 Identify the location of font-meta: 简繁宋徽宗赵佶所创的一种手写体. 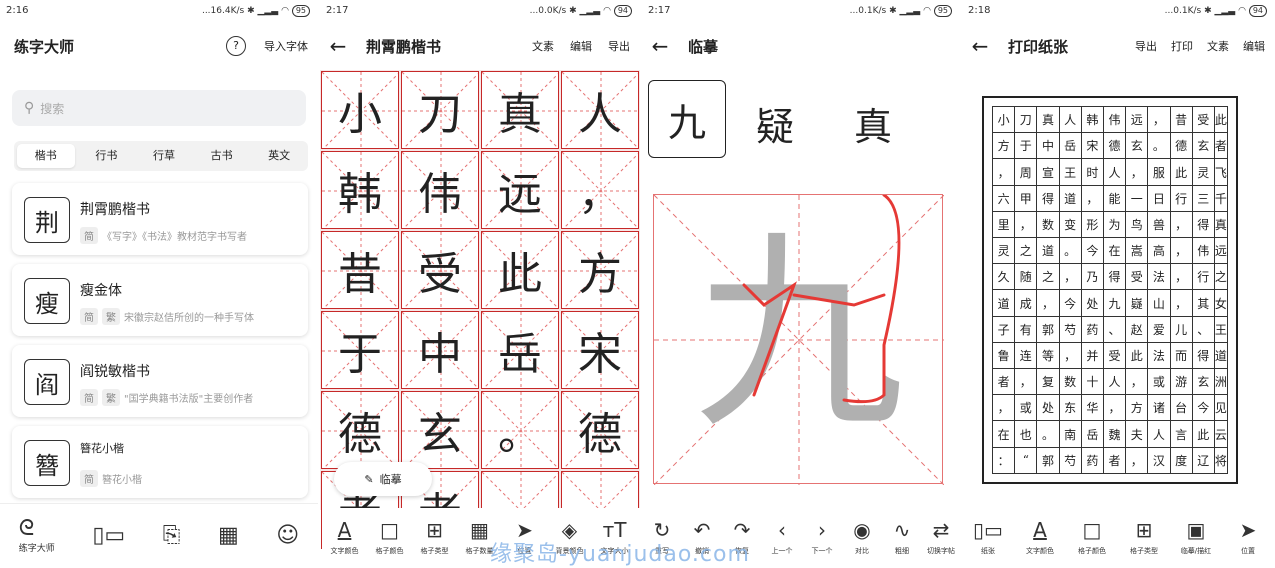
(167, 316).